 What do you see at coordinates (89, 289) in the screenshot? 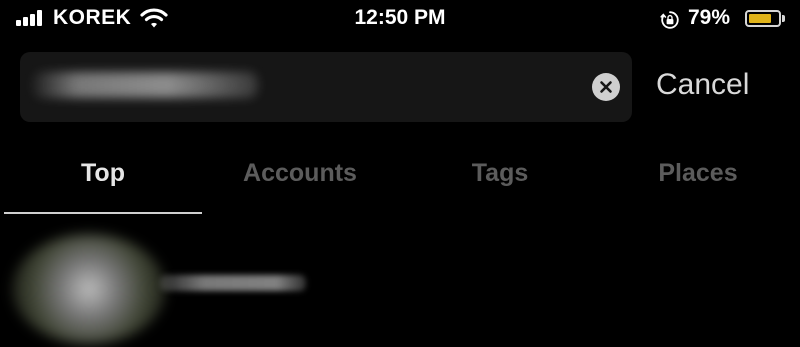
I see `avatar` at bounding box center [89, 289].